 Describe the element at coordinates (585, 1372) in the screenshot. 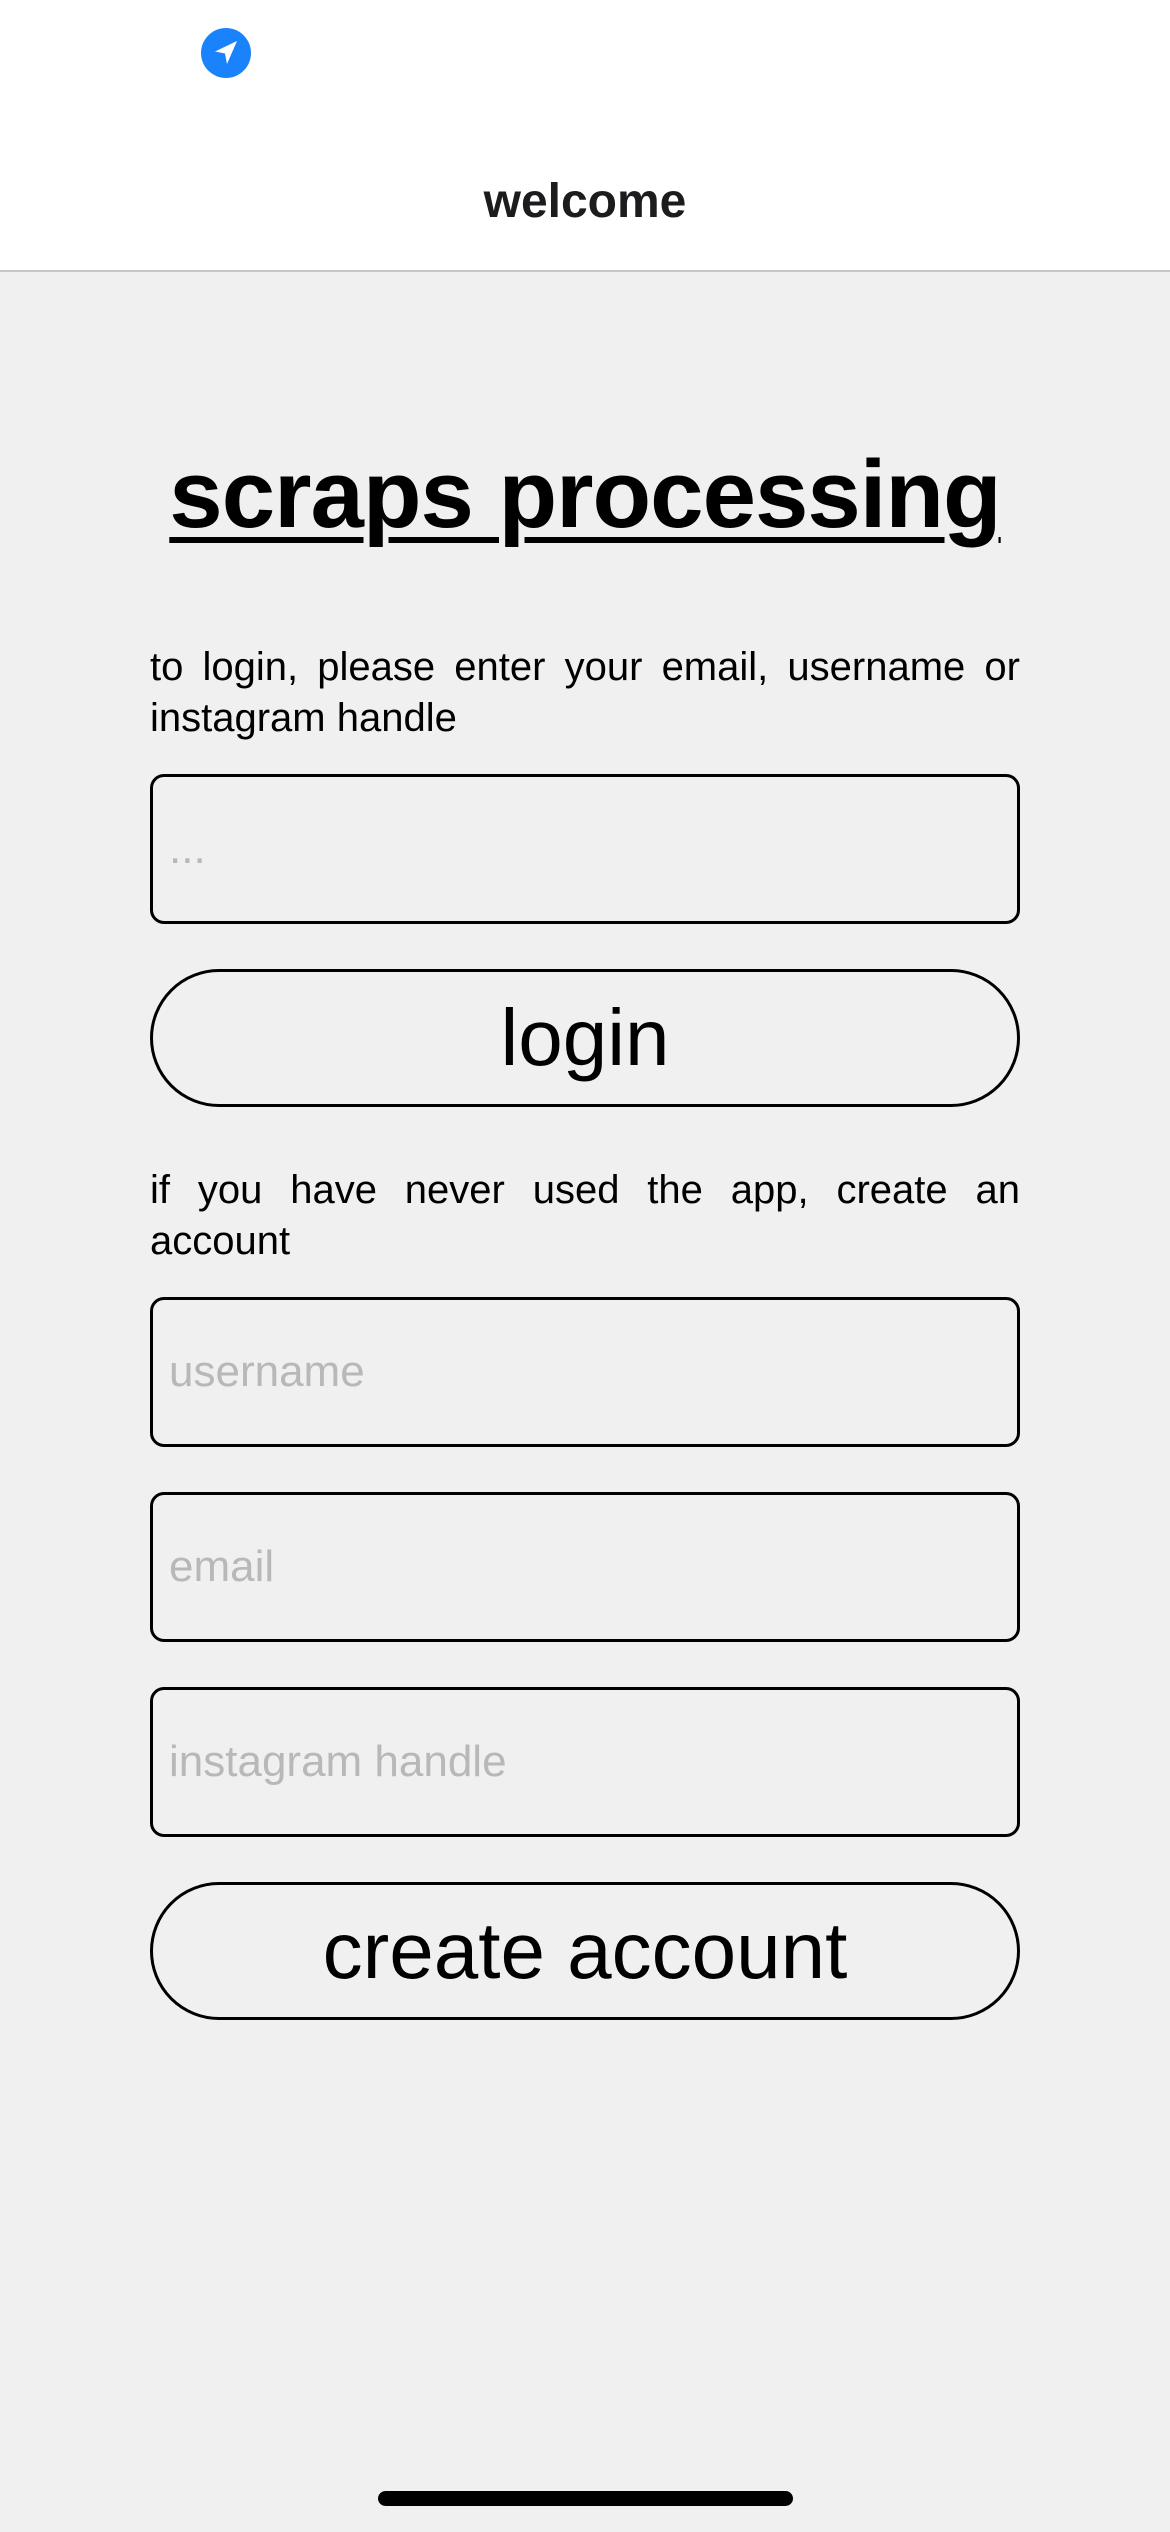

I see `username-input` at that location.